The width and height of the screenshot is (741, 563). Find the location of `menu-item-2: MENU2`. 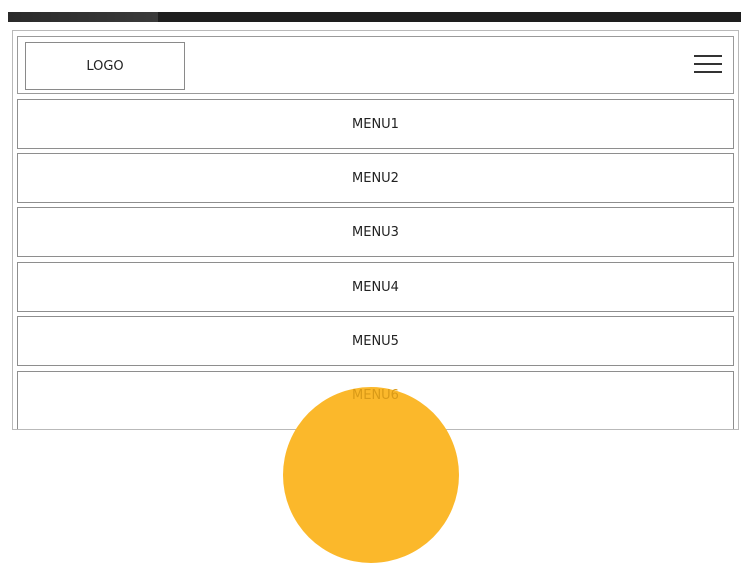

menu-item-2: MENU2 is located at coordinates (375, 178).